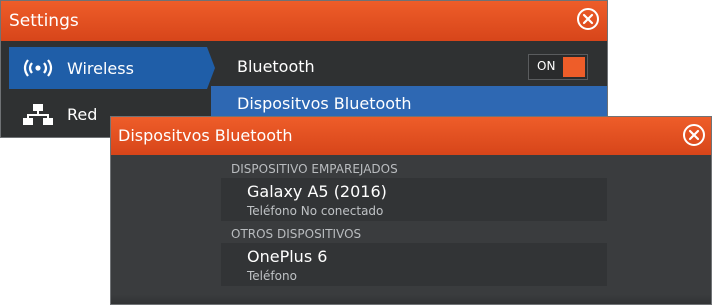 This screenshot has height=305, width=712. I want to click on sidebar-item-wireless: Wireless, so click(108, 68).